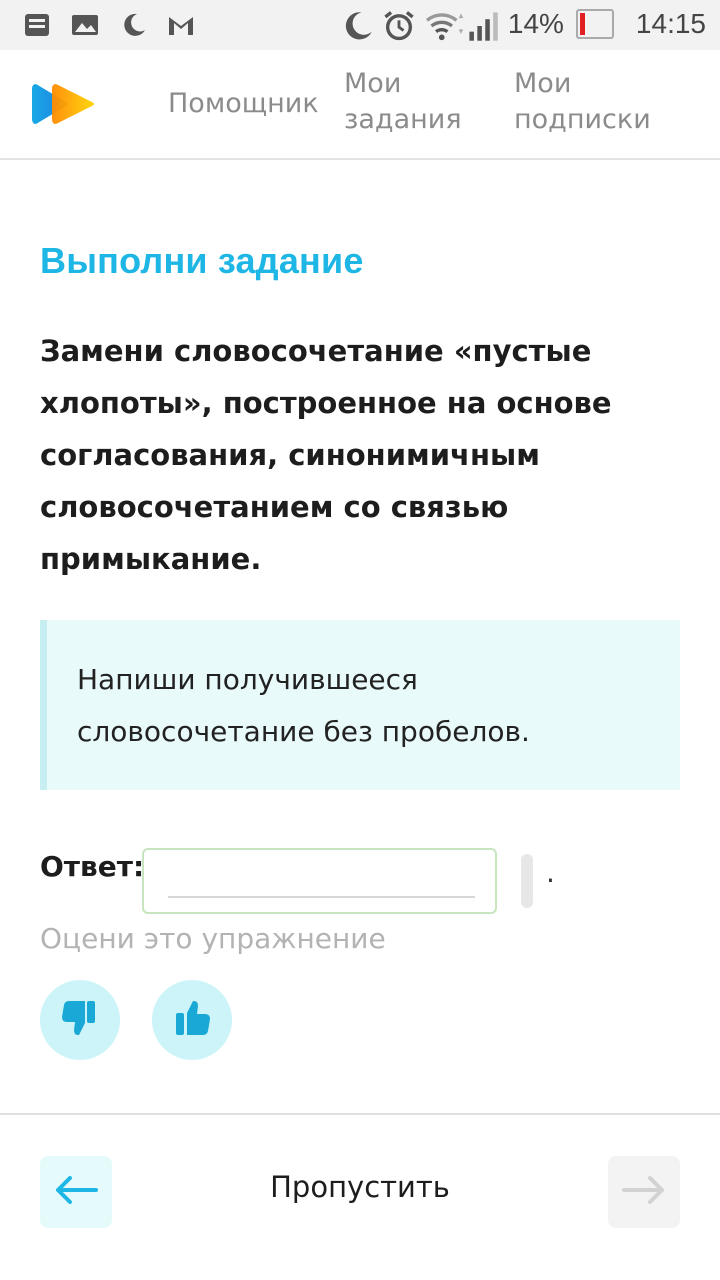 The image size is (720, 1280). What do you see at coordinates (535, 23) in the screenshot?
I see `battery-percent: 14%` at bounding box center [535, 23].